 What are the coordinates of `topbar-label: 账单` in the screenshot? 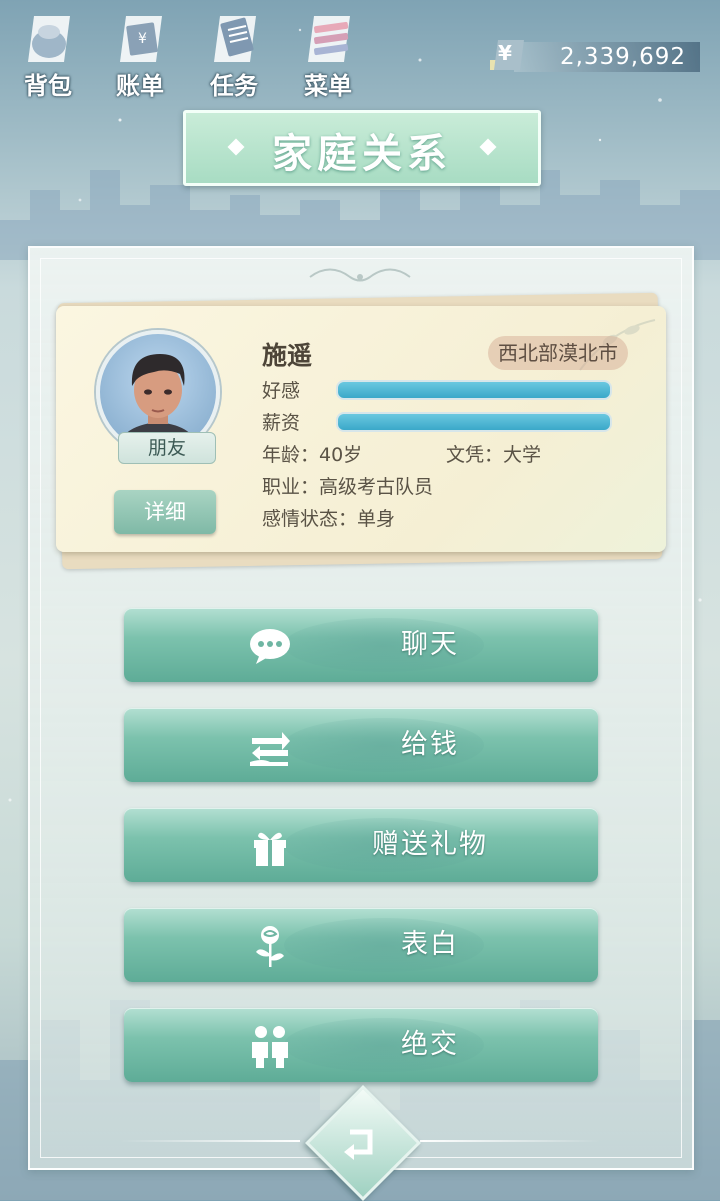 It's located at (140, 86).